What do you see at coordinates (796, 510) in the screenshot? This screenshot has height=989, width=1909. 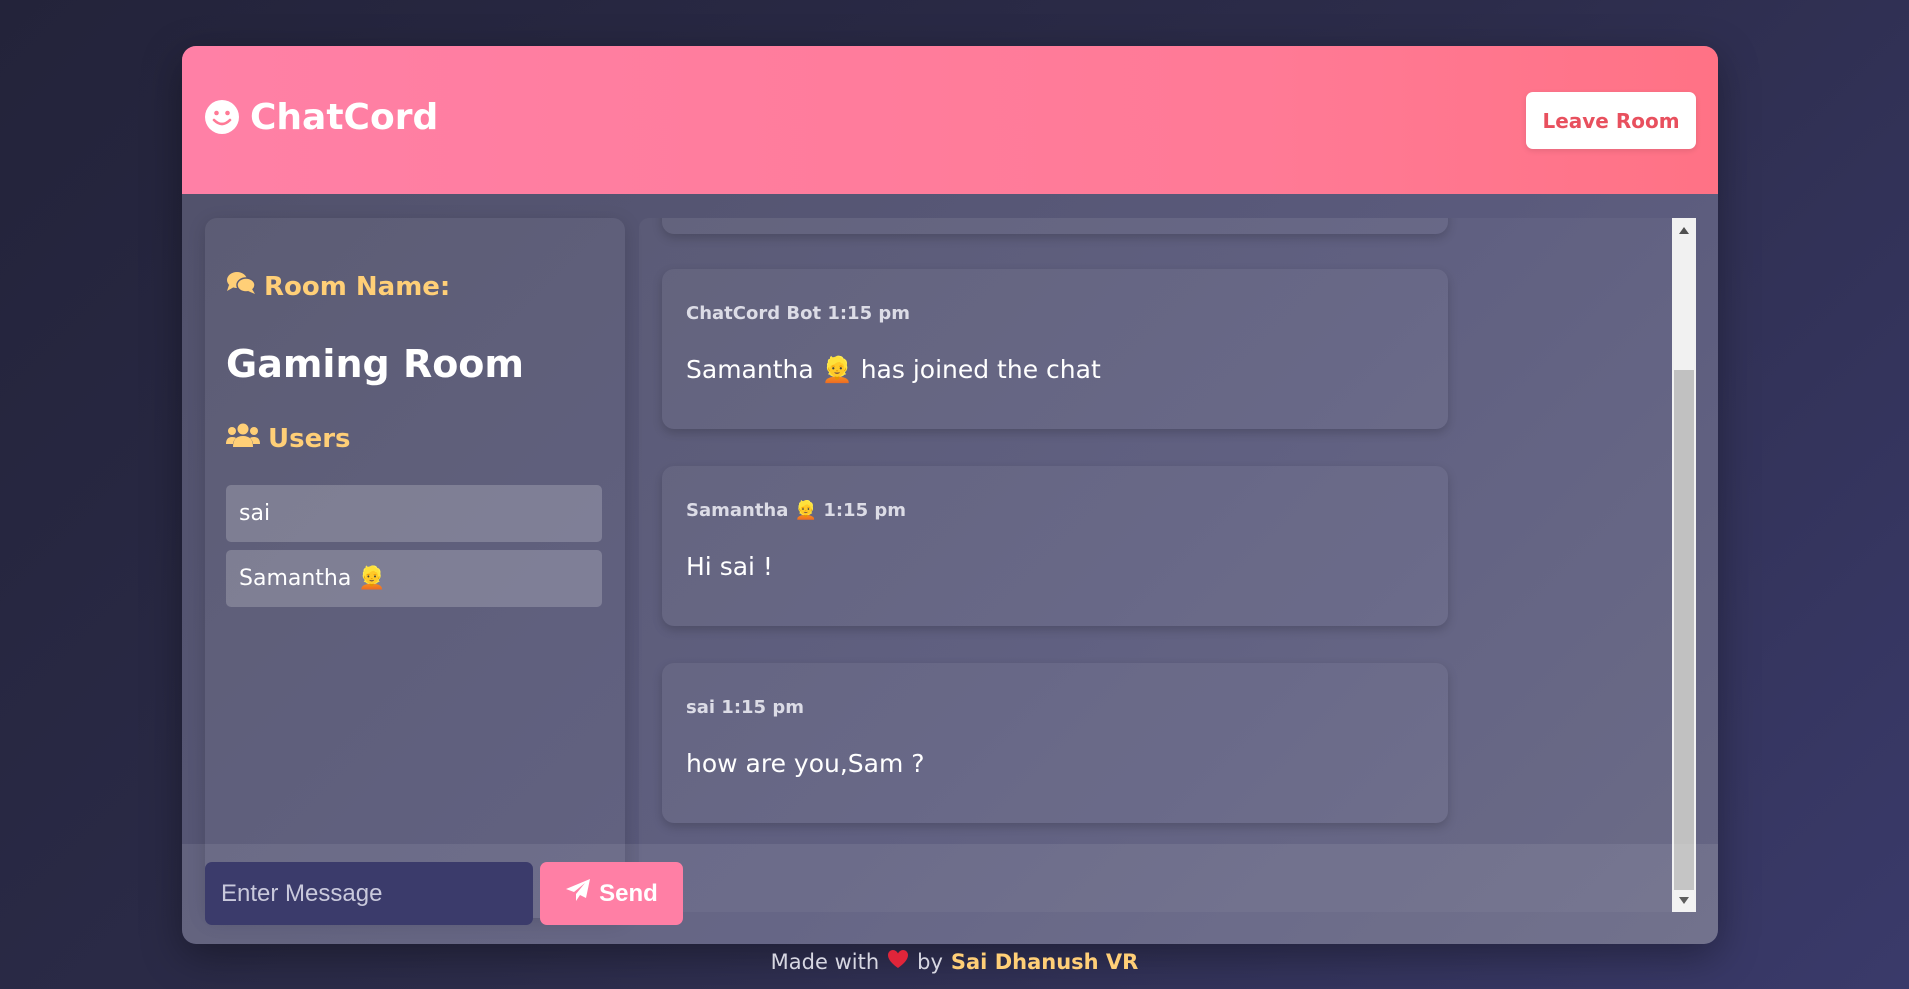 I see `message-meta: Samantha 👱 1:15 pm` at bounding box center [796, 510].